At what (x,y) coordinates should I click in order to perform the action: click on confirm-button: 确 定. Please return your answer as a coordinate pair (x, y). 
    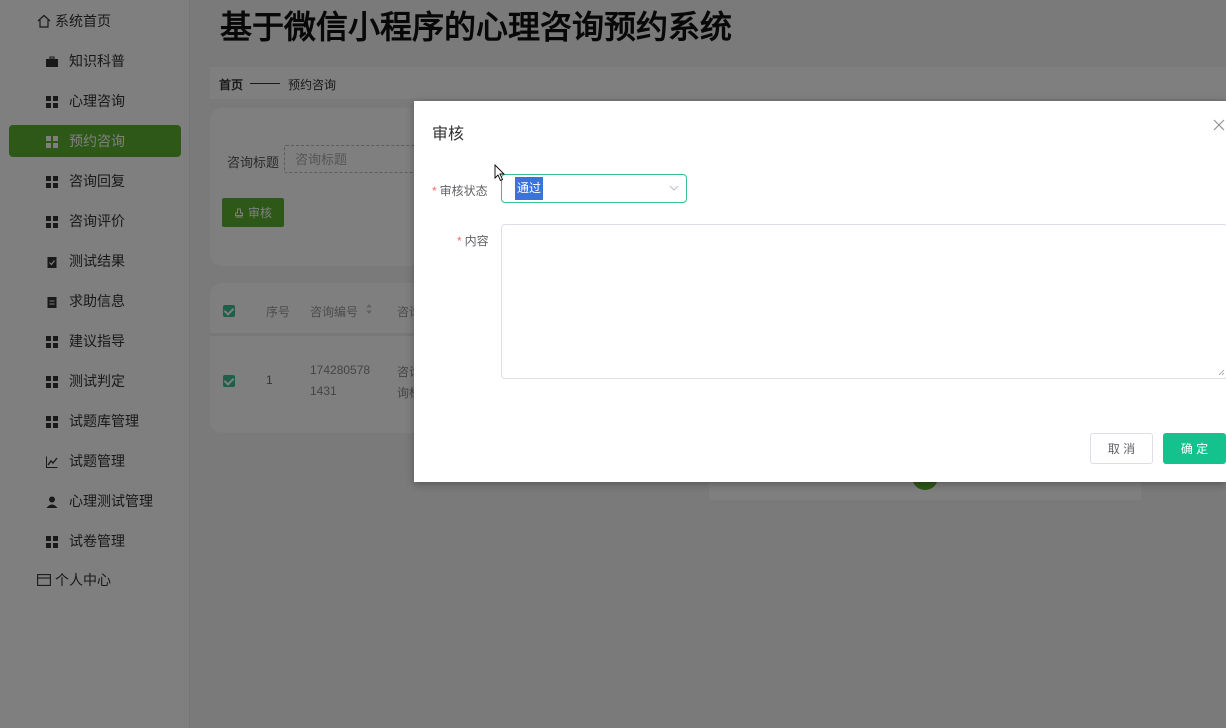
    Looking at the image, I should click on (1194, 448).